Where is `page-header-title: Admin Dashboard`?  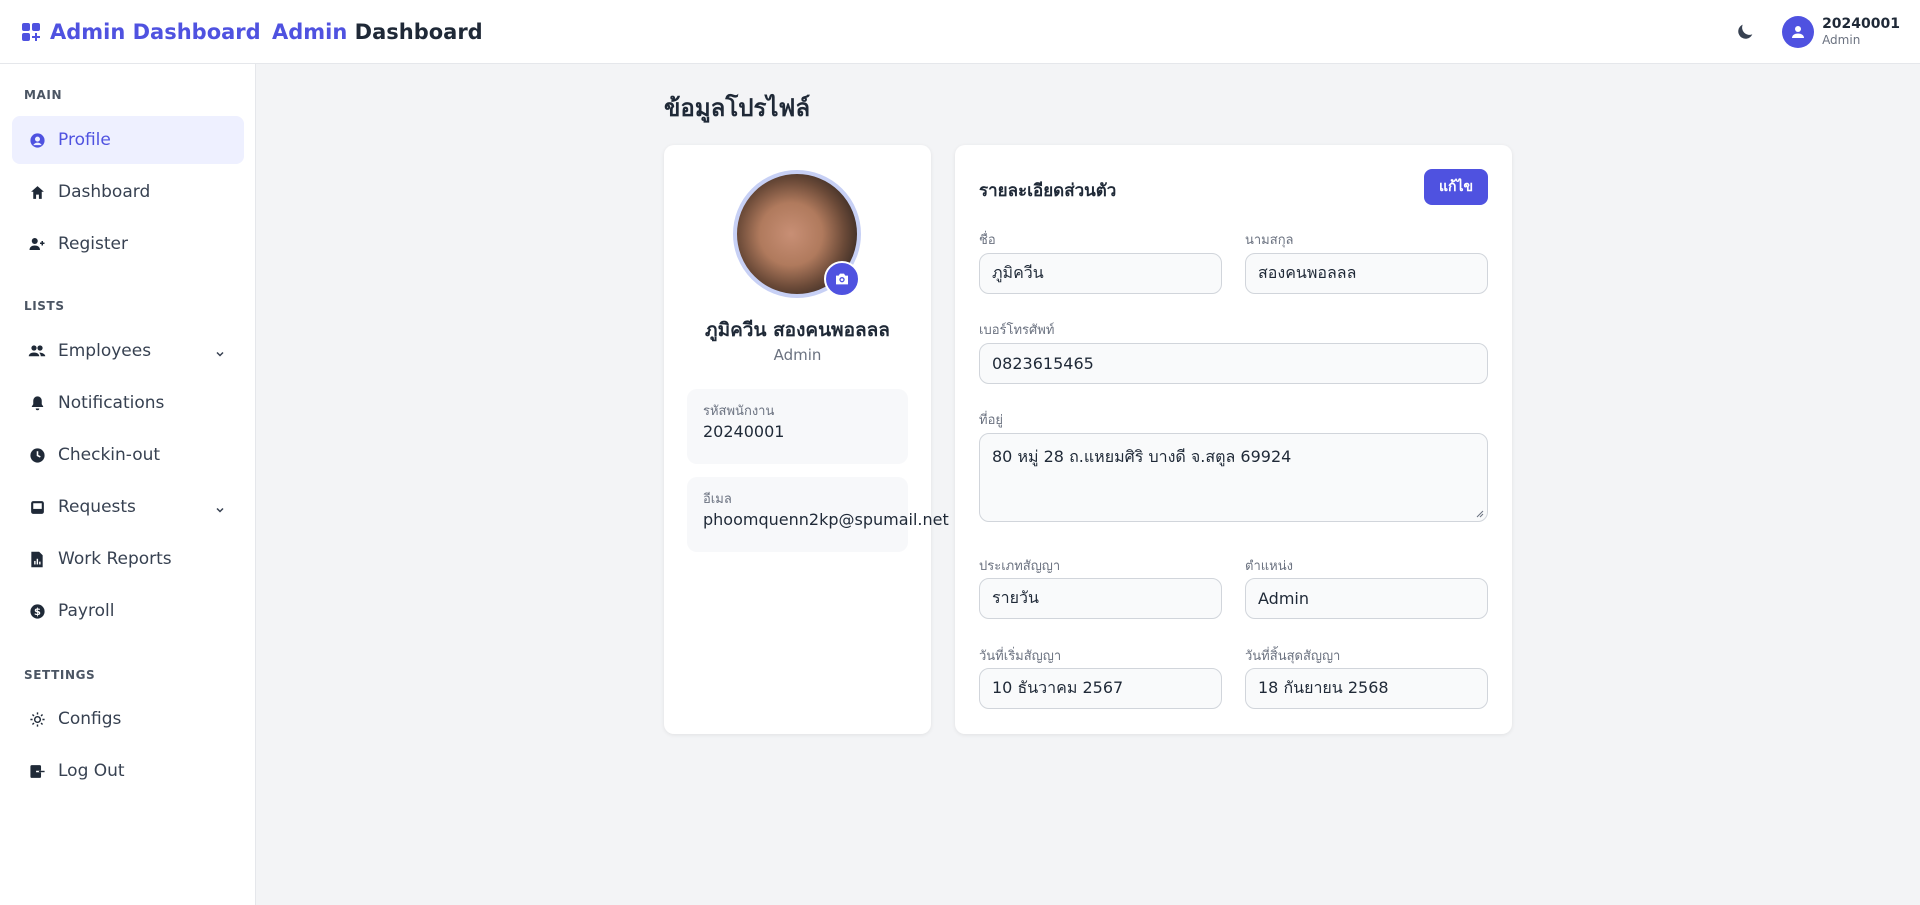 page-header-title: Admin Dashboard is located at coordinates (377, 32).